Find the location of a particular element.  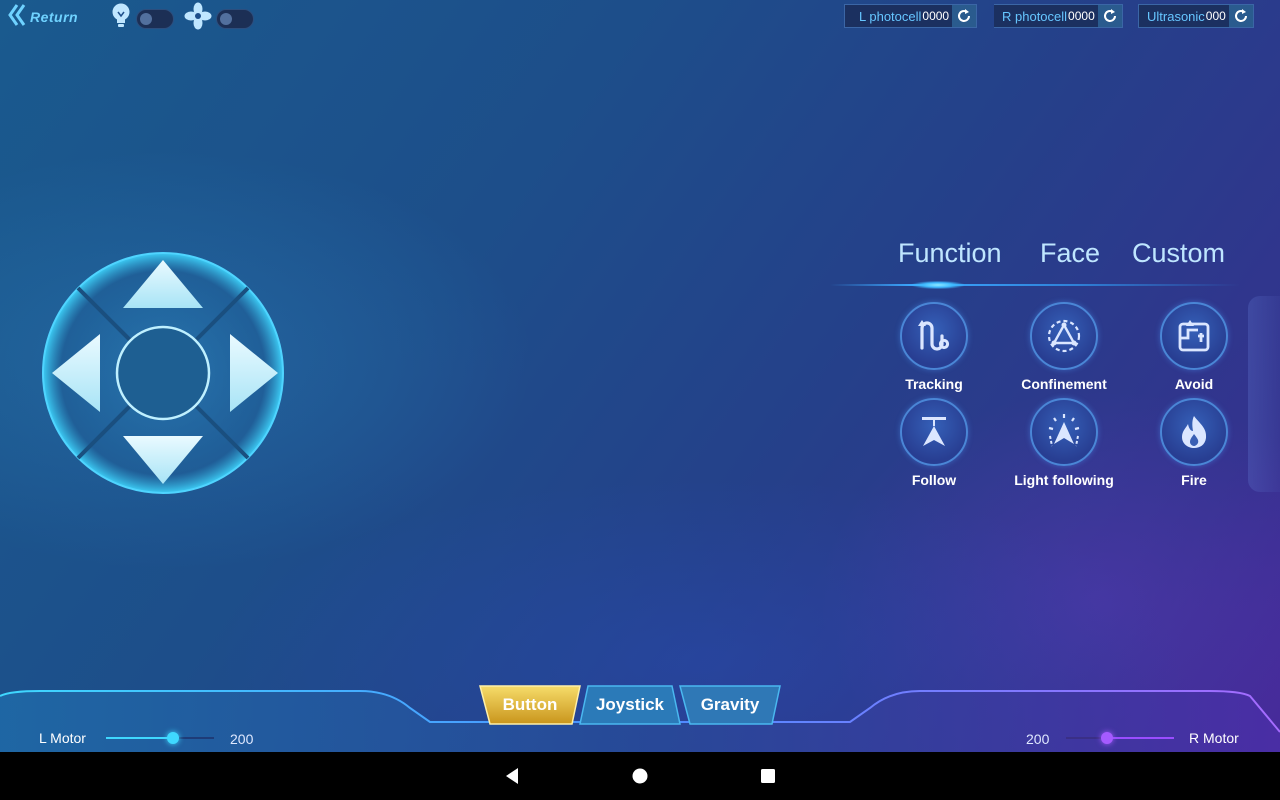

function-confinement: Confinement is located at coordinates (1064, 347).